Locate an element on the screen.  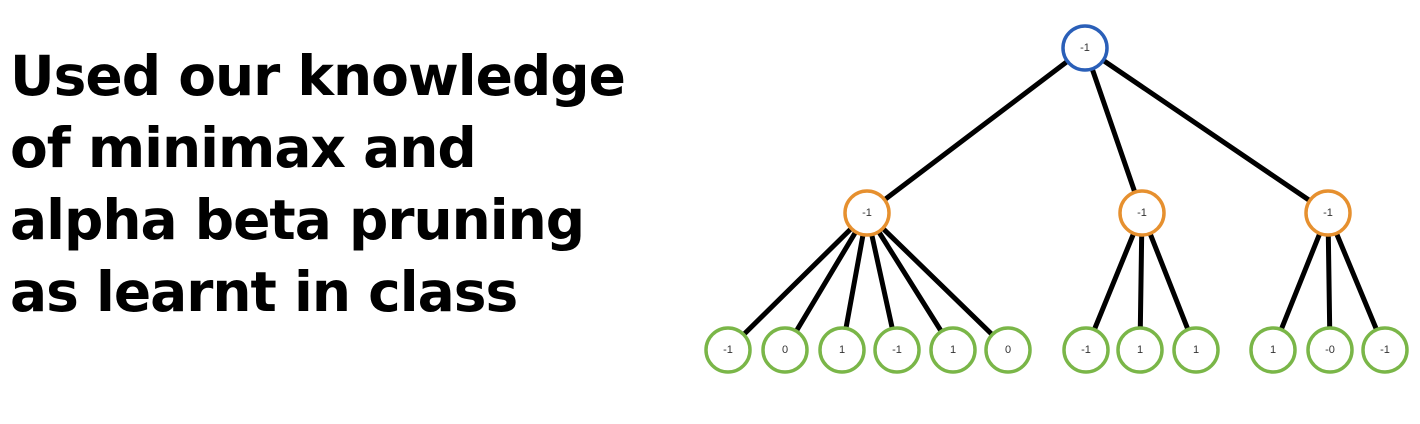
leaf-node-1-3: 1 is located at coordinates (842, 350).